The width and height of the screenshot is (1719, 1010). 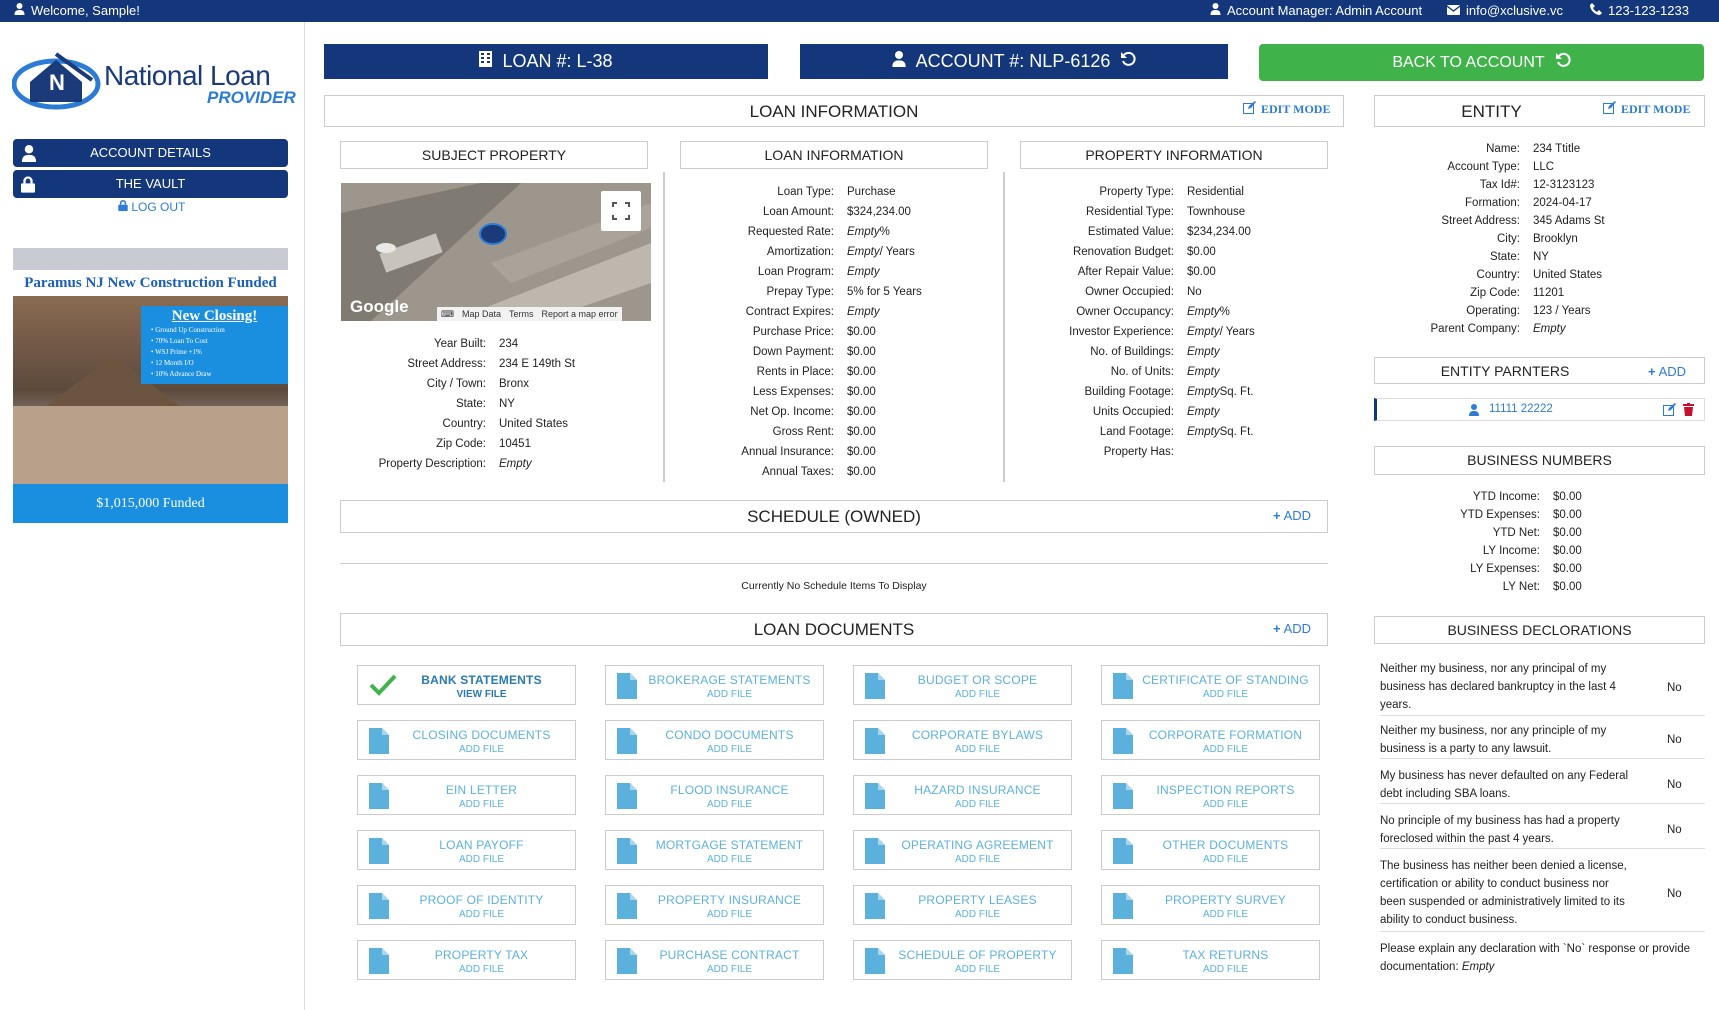 I want to click on subject-property-title: SUBJECT PROPERTY, so click(x=494, y=155).